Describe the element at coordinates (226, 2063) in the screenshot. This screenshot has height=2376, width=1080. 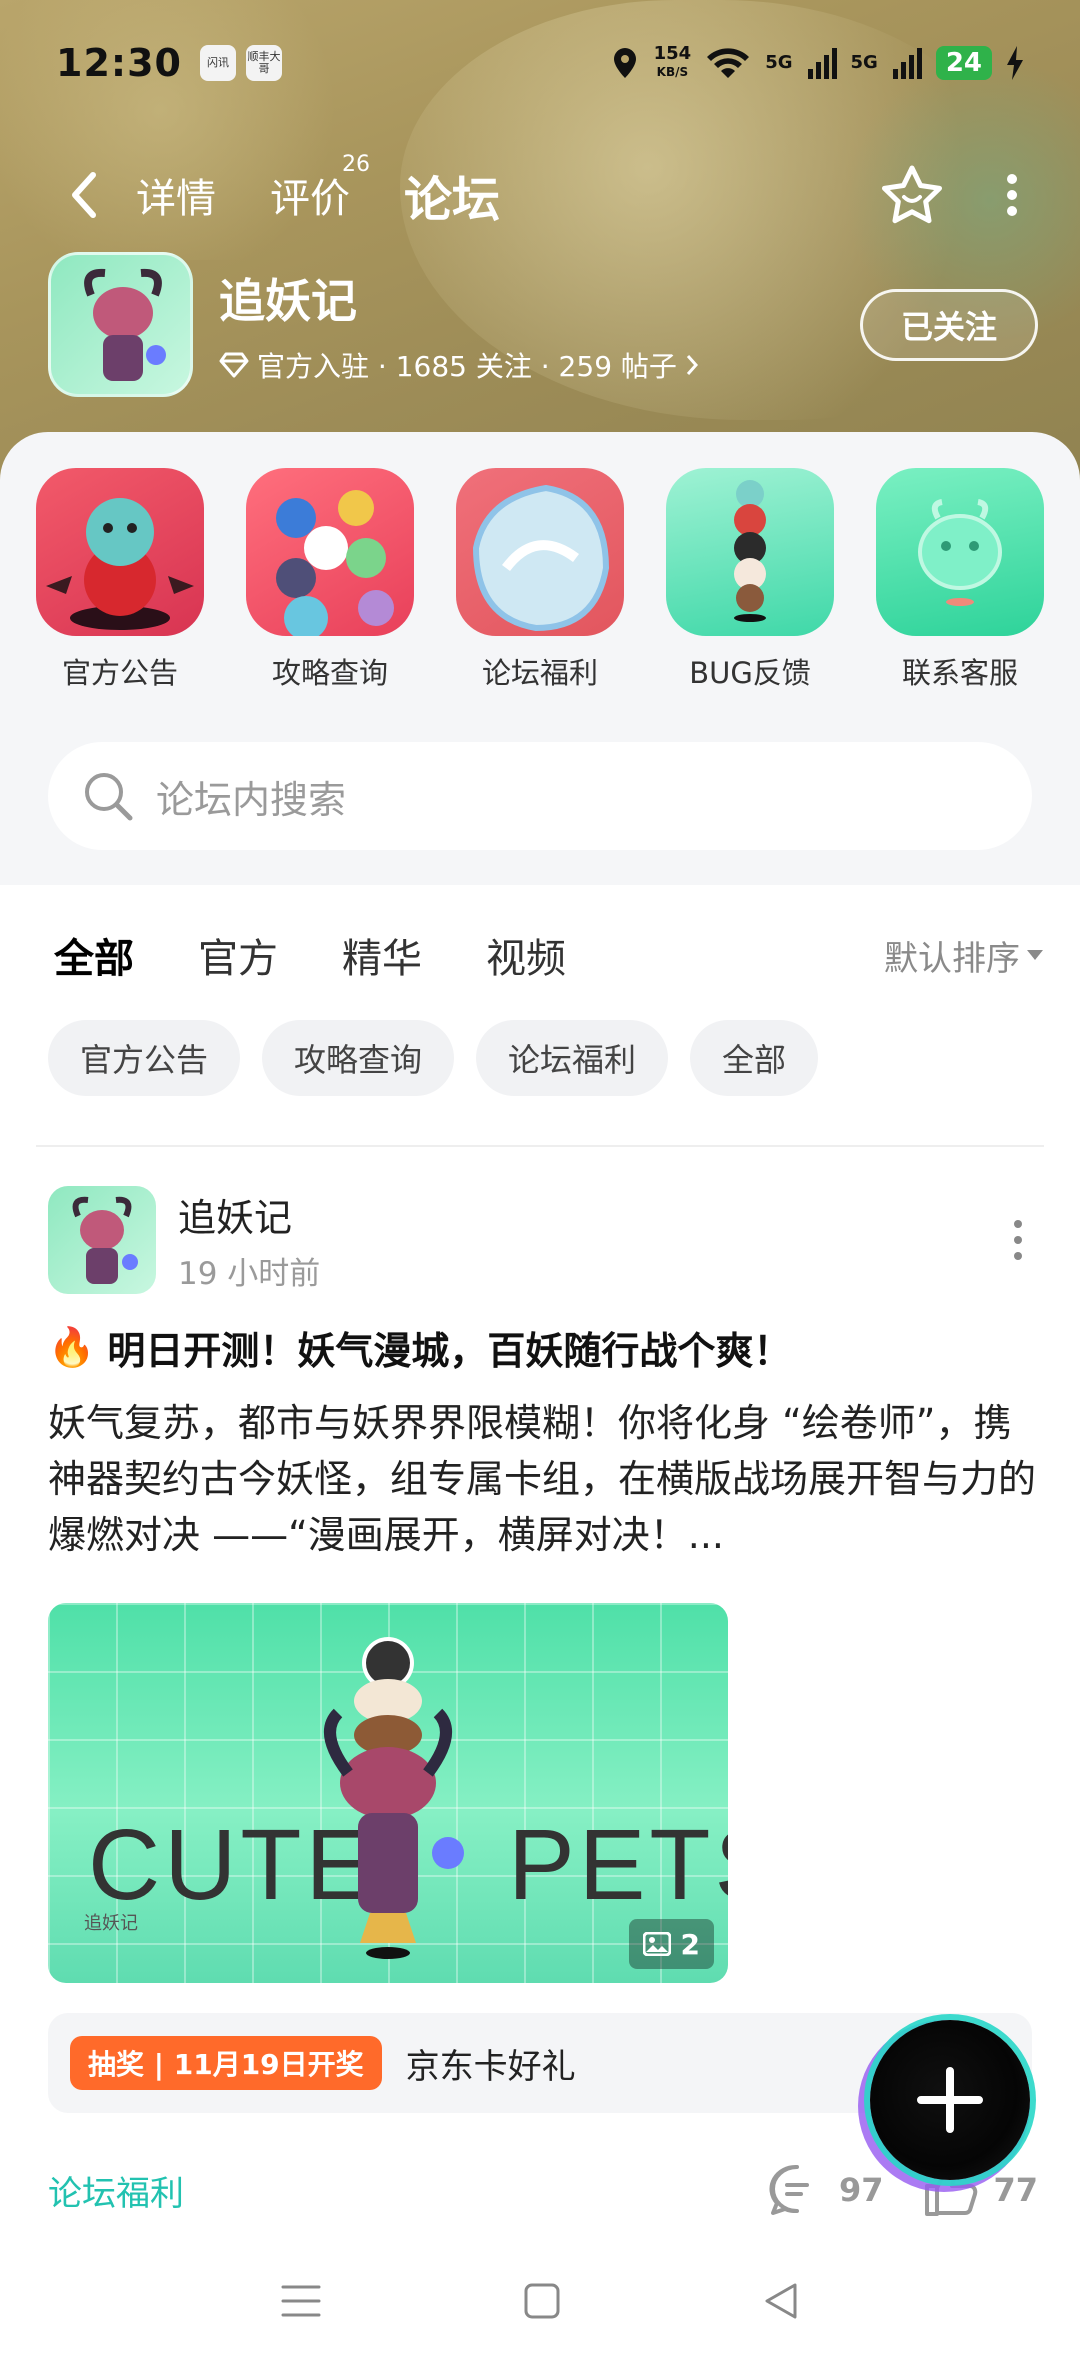
I see `lottery-badge: 抽奖 | 11月19日开奖` at that location.